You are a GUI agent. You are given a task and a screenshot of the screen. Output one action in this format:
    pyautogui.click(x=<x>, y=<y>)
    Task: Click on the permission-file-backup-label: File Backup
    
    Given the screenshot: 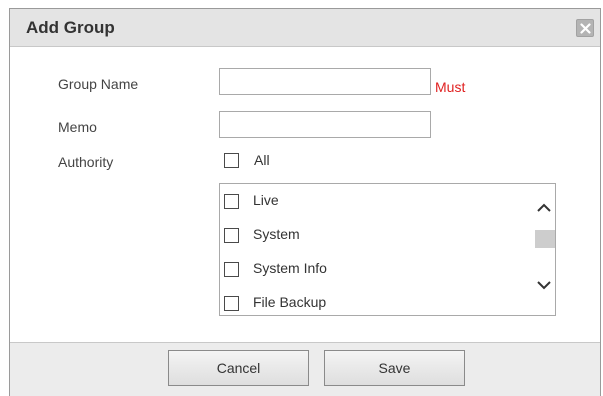 What is the action you would take?
    pyautogui.click(x=290, y=302)
    